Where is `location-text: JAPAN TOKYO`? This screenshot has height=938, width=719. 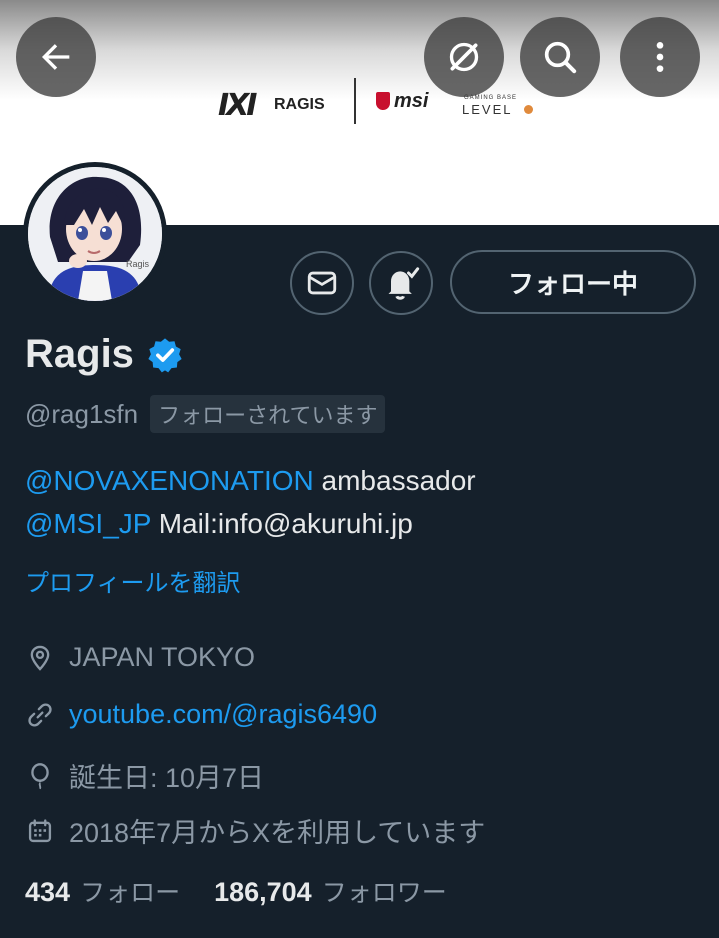
location-text: JAPAN TOKYO is located at coordinates (162, 657).